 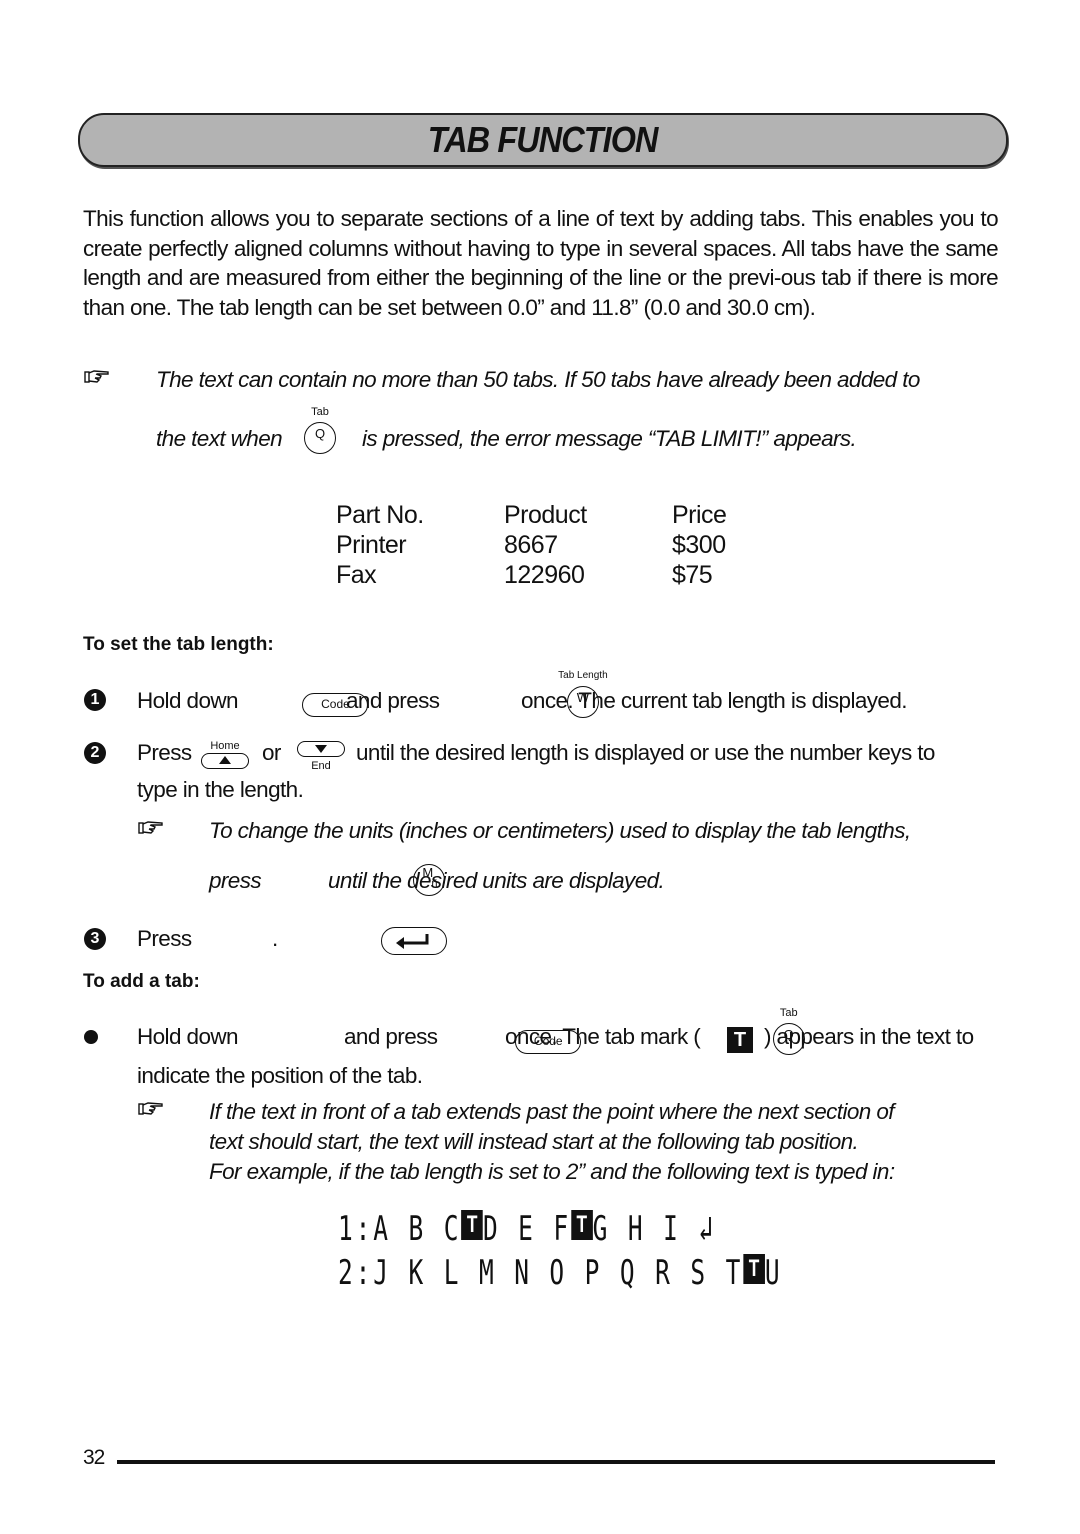 What do you see at coordinates (164, 752) in the screenshot?
I see `step-2-pre: Press` at bounding box center [164, 752].